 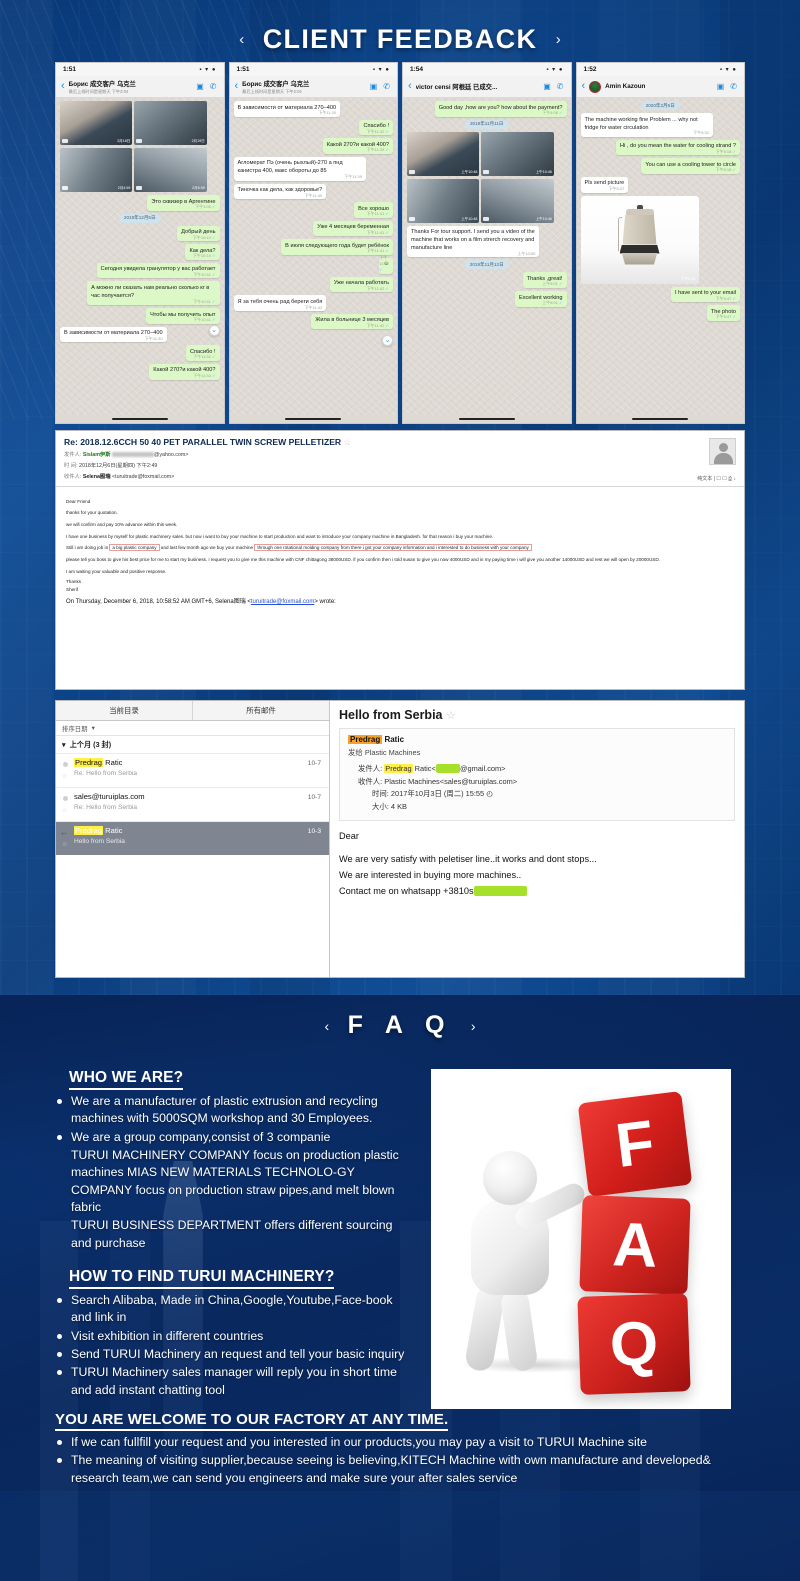 What do you see at coordinates (202, 252) in the screenshot?
I see `chat-bubble: Как дела? 下午10:10 ✓` at bounding box center [202, 252].